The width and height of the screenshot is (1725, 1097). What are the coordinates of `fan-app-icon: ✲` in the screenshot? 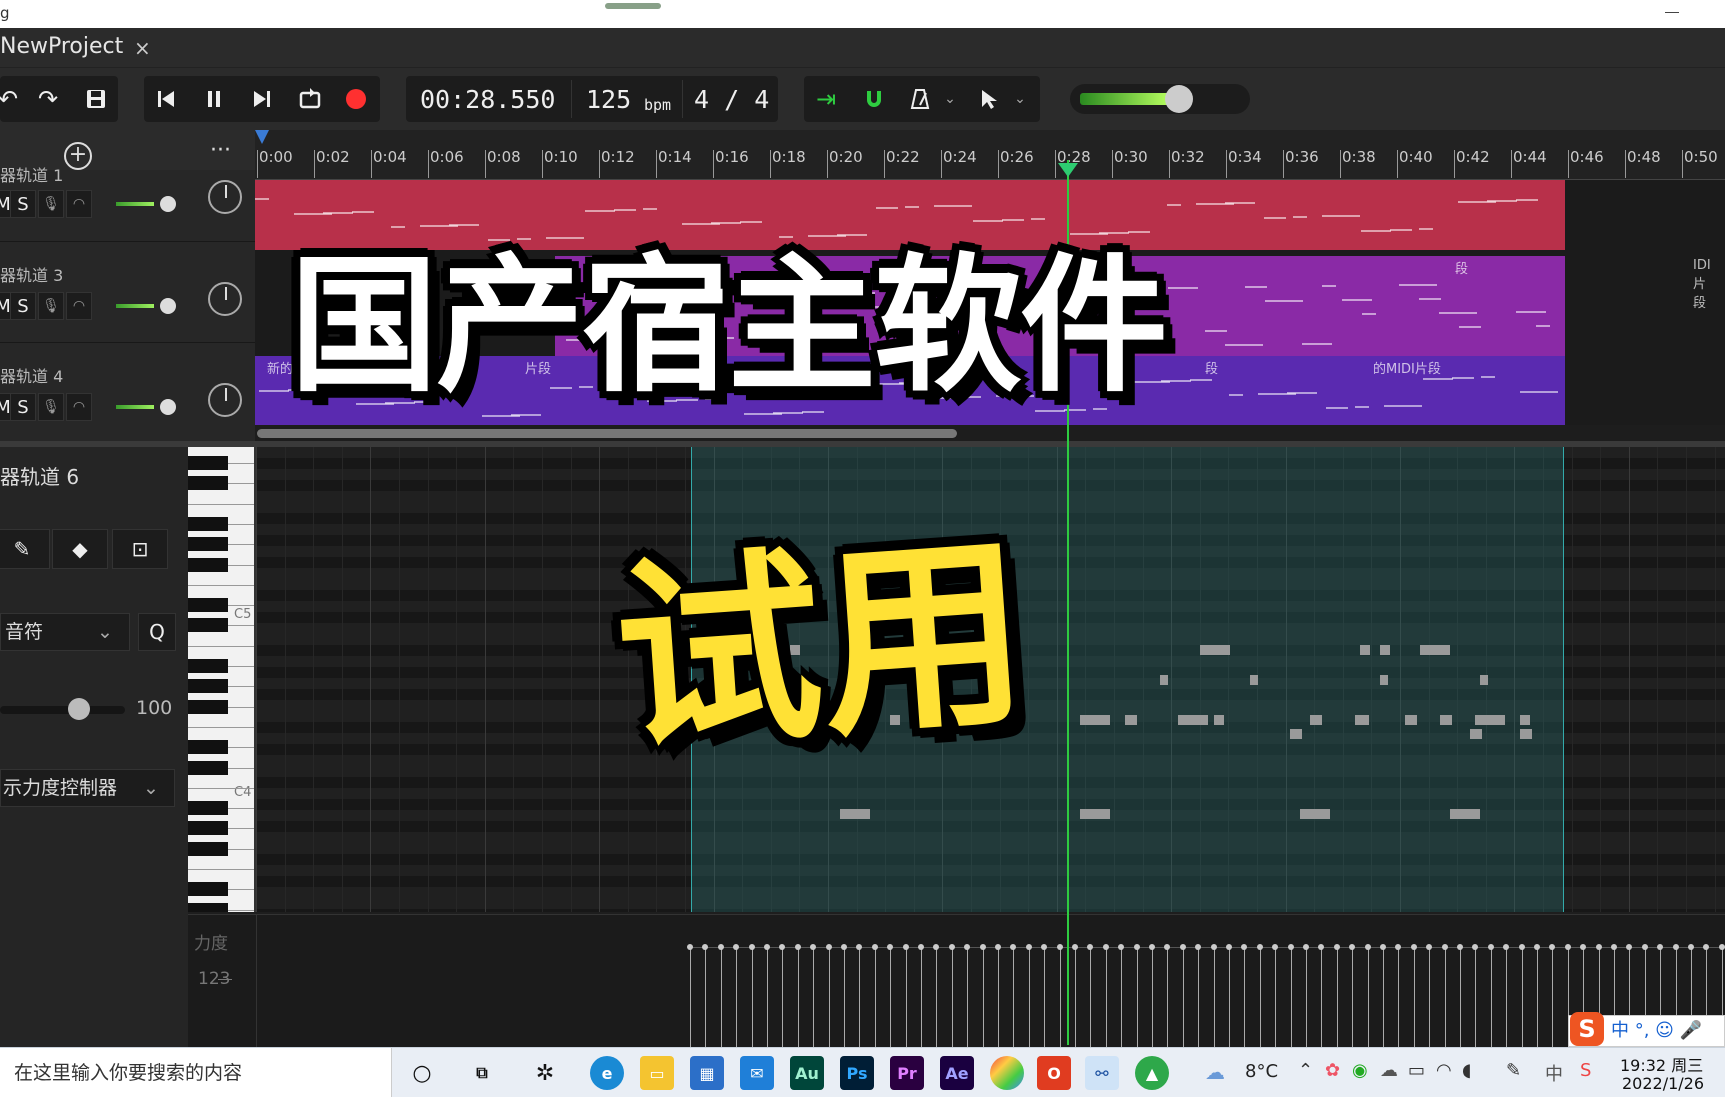 It's located at (545, 1073).